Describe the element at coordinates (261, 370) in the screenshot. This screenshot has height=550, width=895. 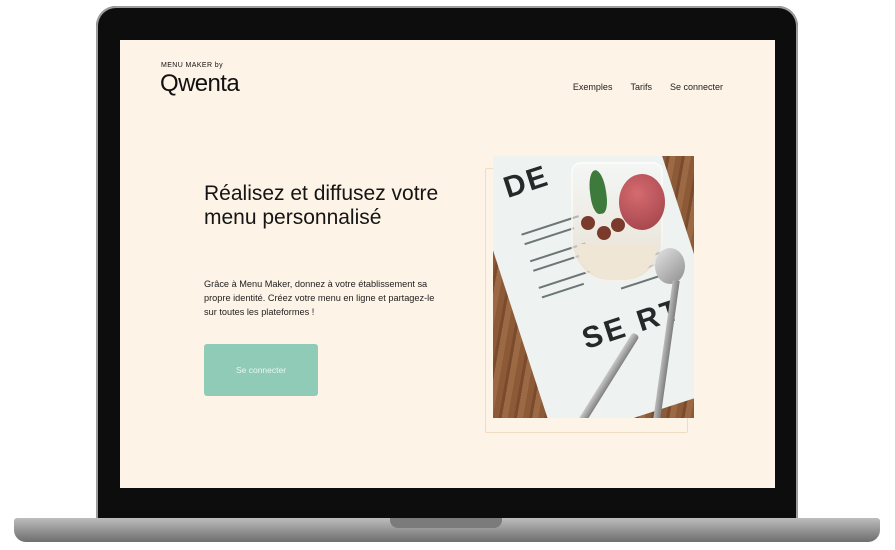
I see `login-button: Se connecter` at that location.